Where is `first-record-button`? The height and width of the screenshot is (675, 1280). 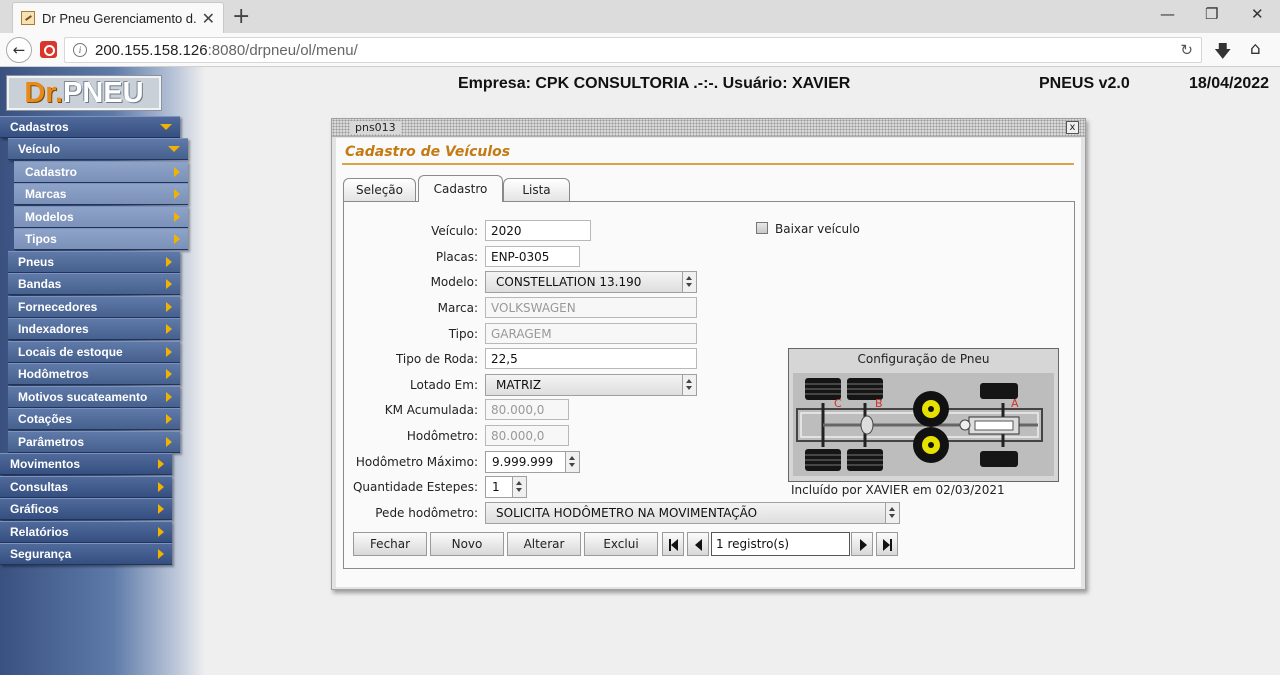 first-record-button is located at coordinates (673, 544).